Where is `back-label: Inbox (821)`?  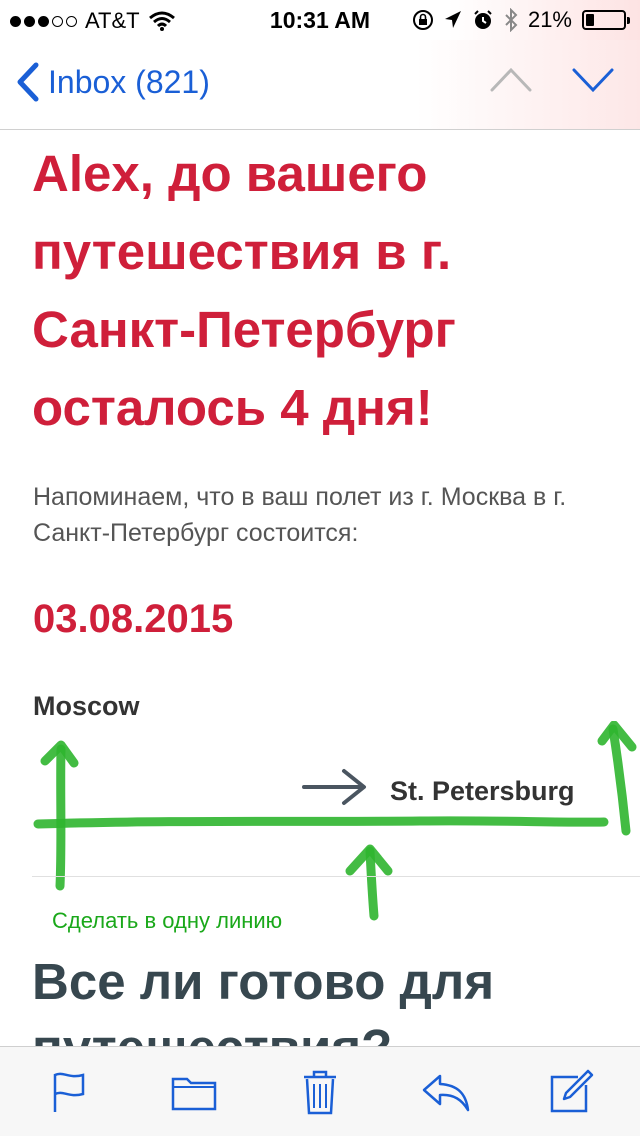 back-label: Inbox (821) is located at coordinates (129, 81).